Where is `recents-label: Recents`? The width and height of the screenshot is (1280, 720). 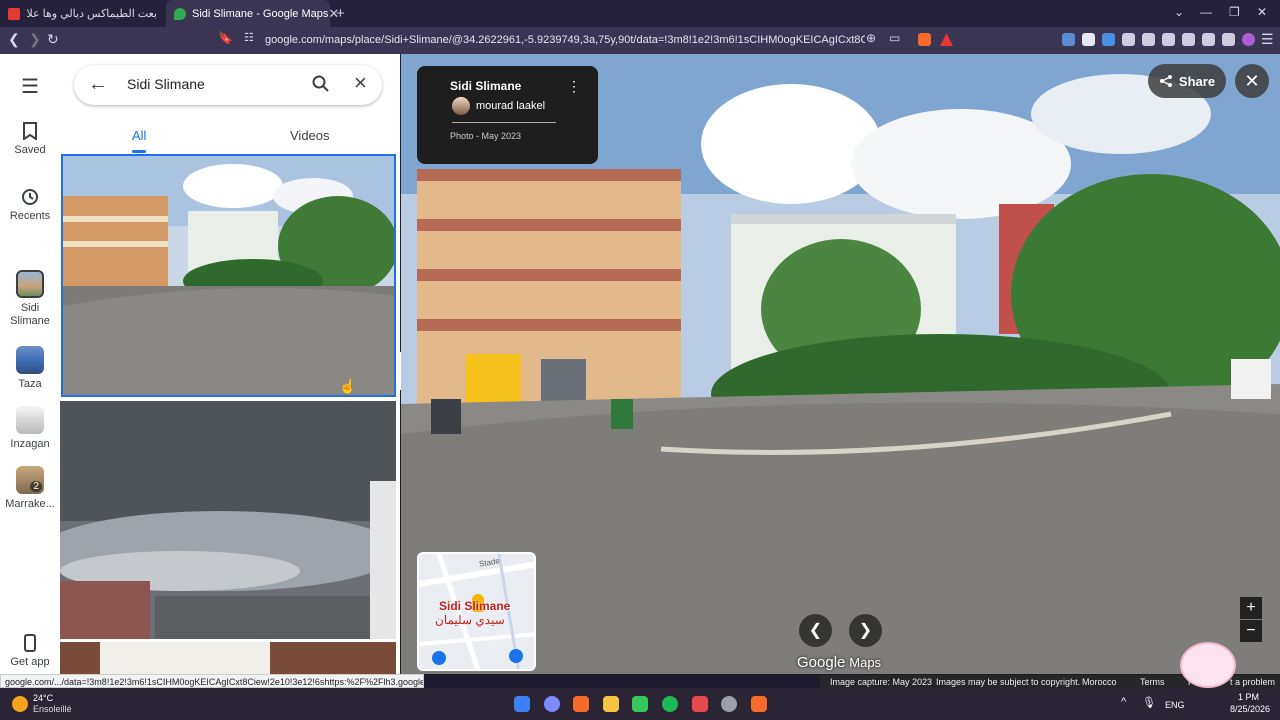 recents-label: Recents is located at coordinates (30, 216).